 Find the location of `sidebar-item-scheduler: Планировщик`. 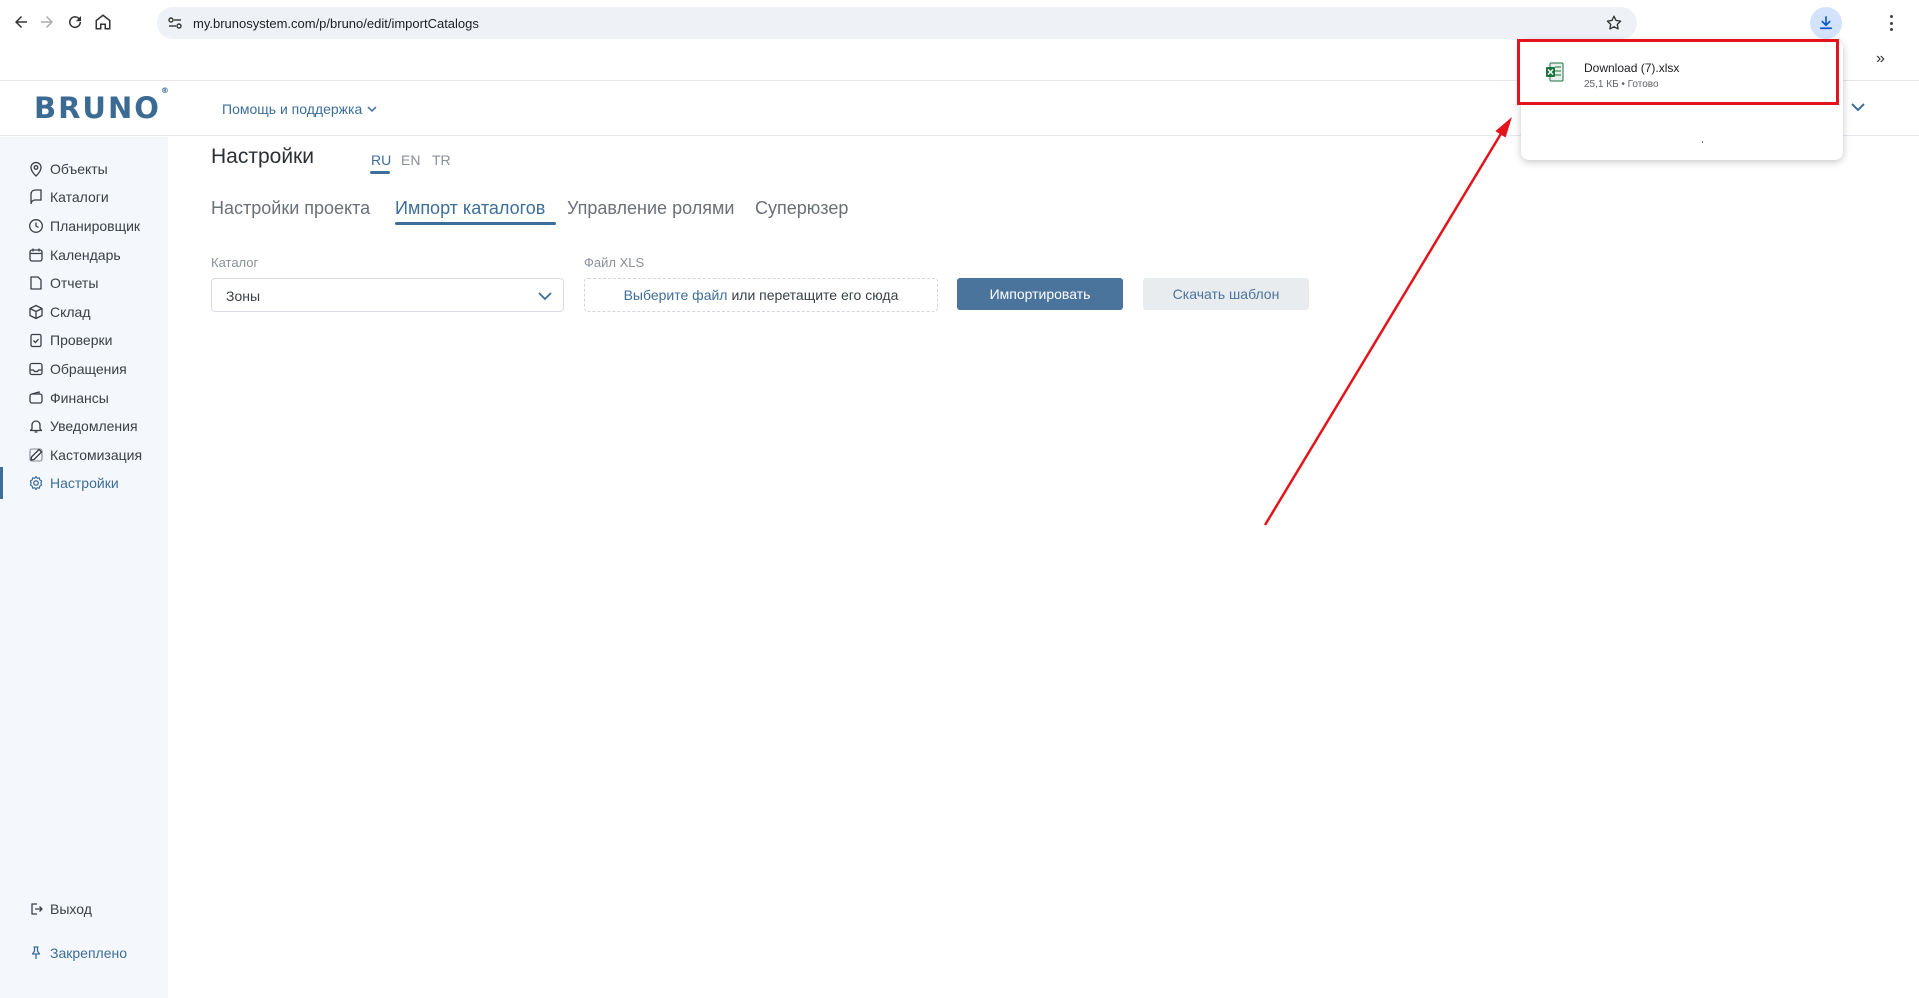

sidebar-item-scheduler: Планировщик is located at coordinates (84, 226).